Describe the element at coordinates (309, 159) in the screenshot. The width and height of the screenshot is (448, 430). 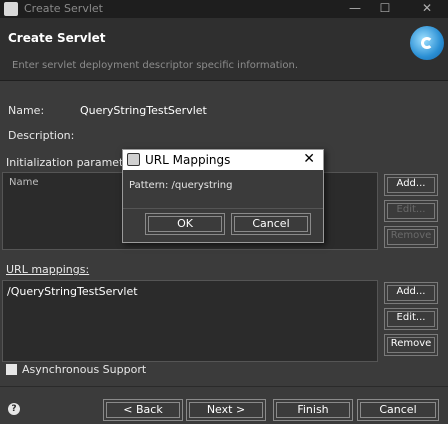
I see `dialog-close-icon: ✕` at that location.